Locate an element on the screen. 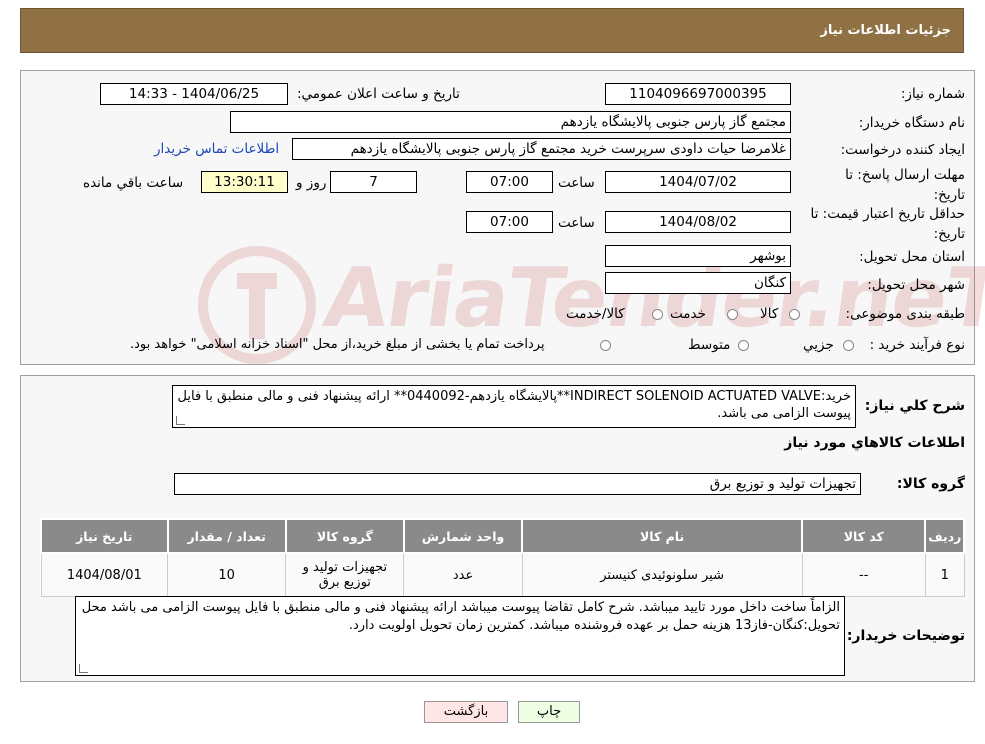 The height and width of the screenshot is (744, 985). cell-row: 1 is located at coordinates (944, 574).